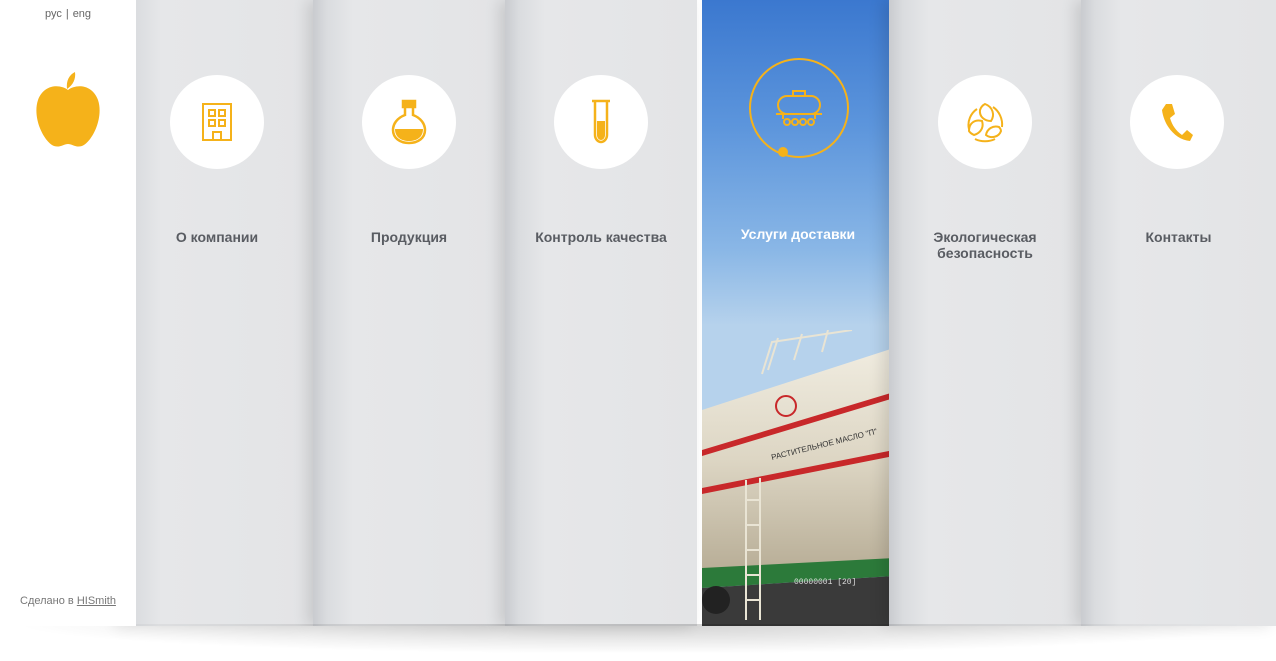 The width and height of the screenshot is (1276, 661). Describe the element at coordinates (82, 14) in the screenshot. I see `lang-en-link: eng` at that location.